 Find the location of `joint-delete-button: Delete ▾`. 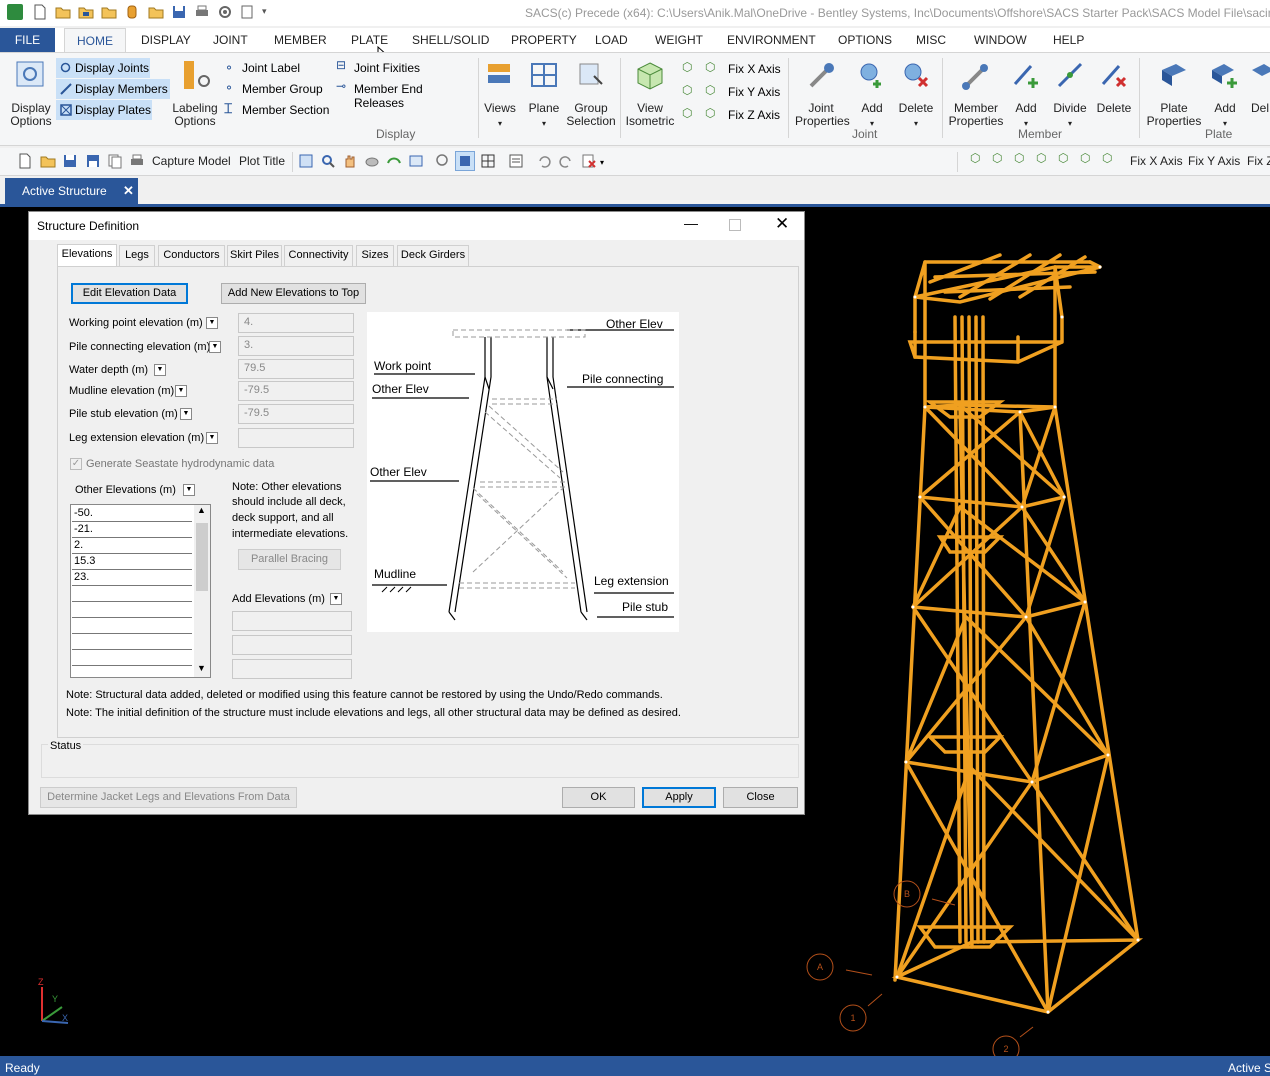

joint-delete-button: Delete ▾ is located at coordinates (916, 93).